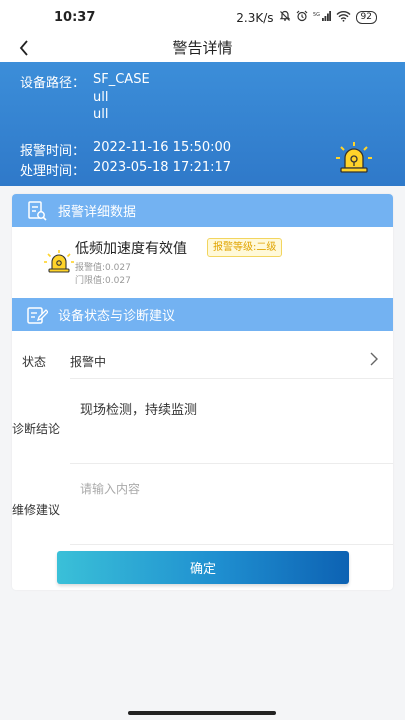 The height and width of the screenshot is (720, 405). I want to click on nav-bar: 警告详情, so click(202, 48).